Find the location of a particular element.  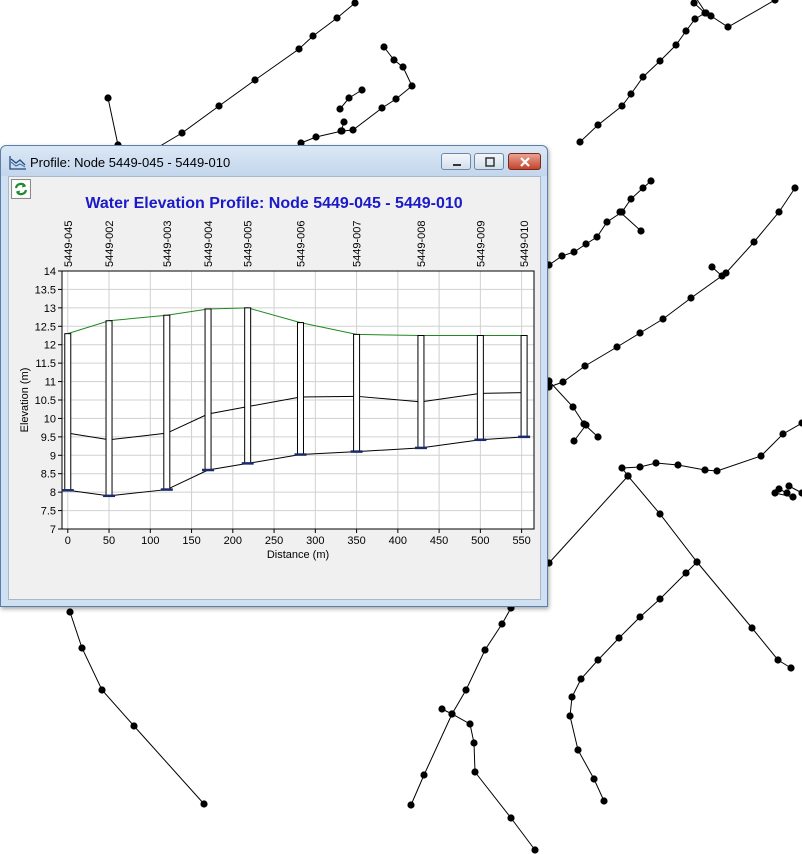

y-tick-label: 7.5 is located at coordinates (48, 512).